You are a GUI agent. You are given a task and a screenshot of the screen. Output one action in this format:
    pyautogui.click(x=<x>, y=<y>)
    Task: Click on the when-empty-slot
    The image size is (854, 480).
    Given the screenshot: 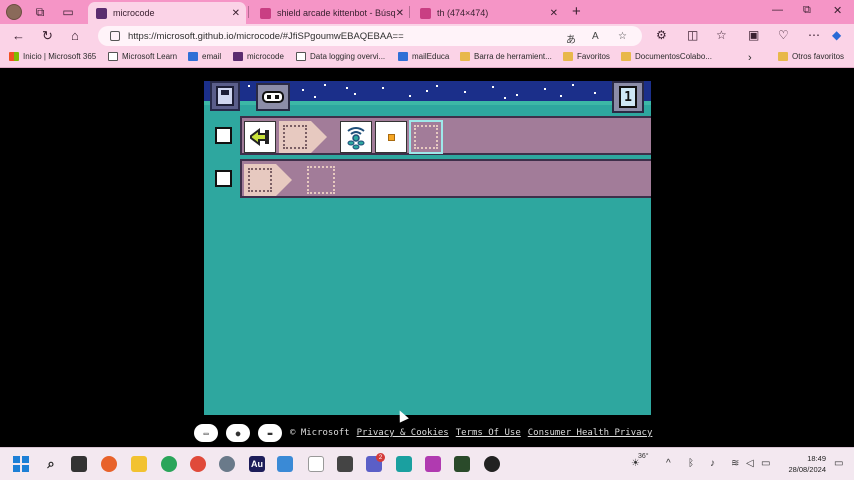 What is the action you would take?
    pyautogui.click(x=260, y=180)
    